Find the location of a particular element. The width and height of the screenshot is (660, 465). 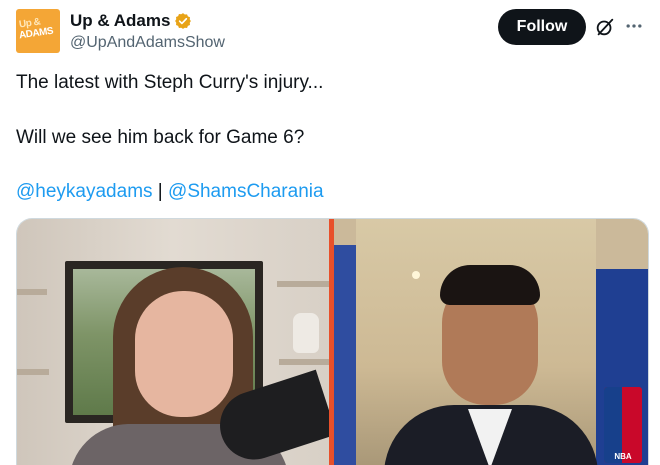

mention-link-heykayadams: @heykayadams is located at coordinates (84, 191).